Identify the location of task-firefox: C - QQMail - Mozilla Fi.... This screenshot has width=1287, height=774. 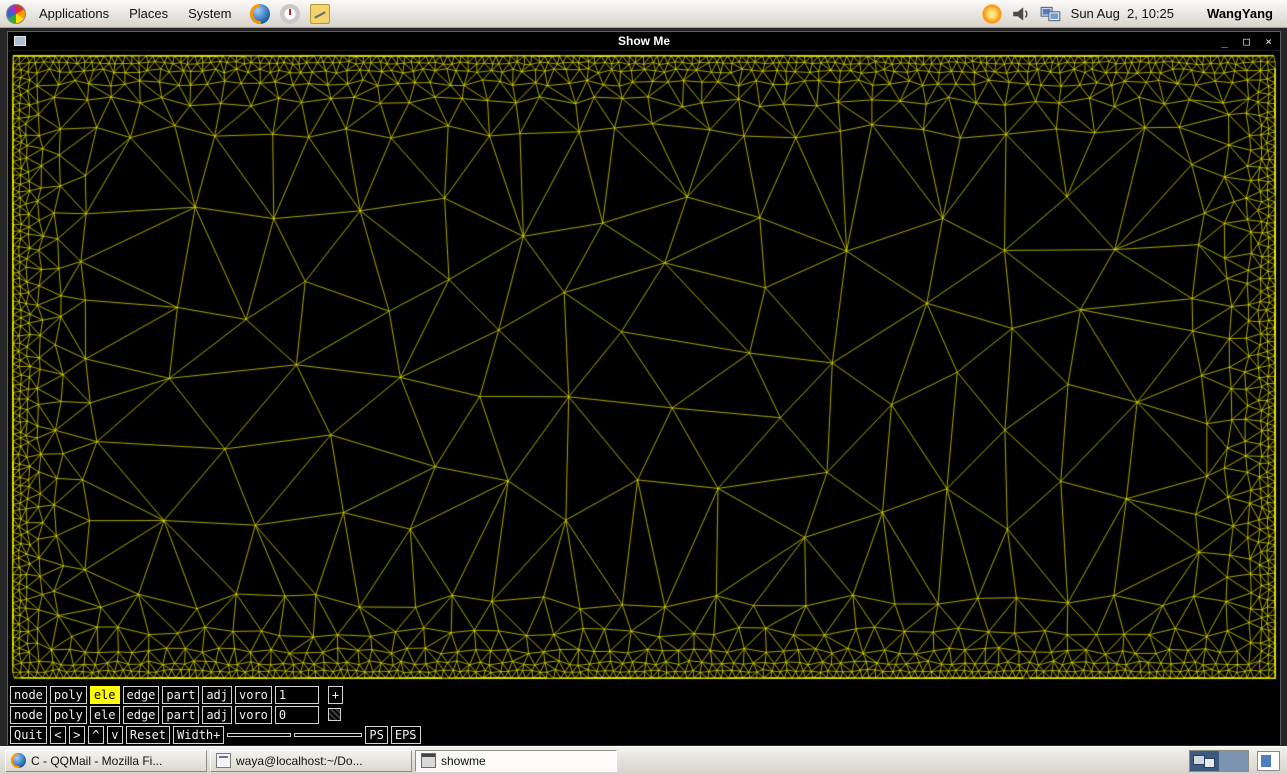
(106, 760).